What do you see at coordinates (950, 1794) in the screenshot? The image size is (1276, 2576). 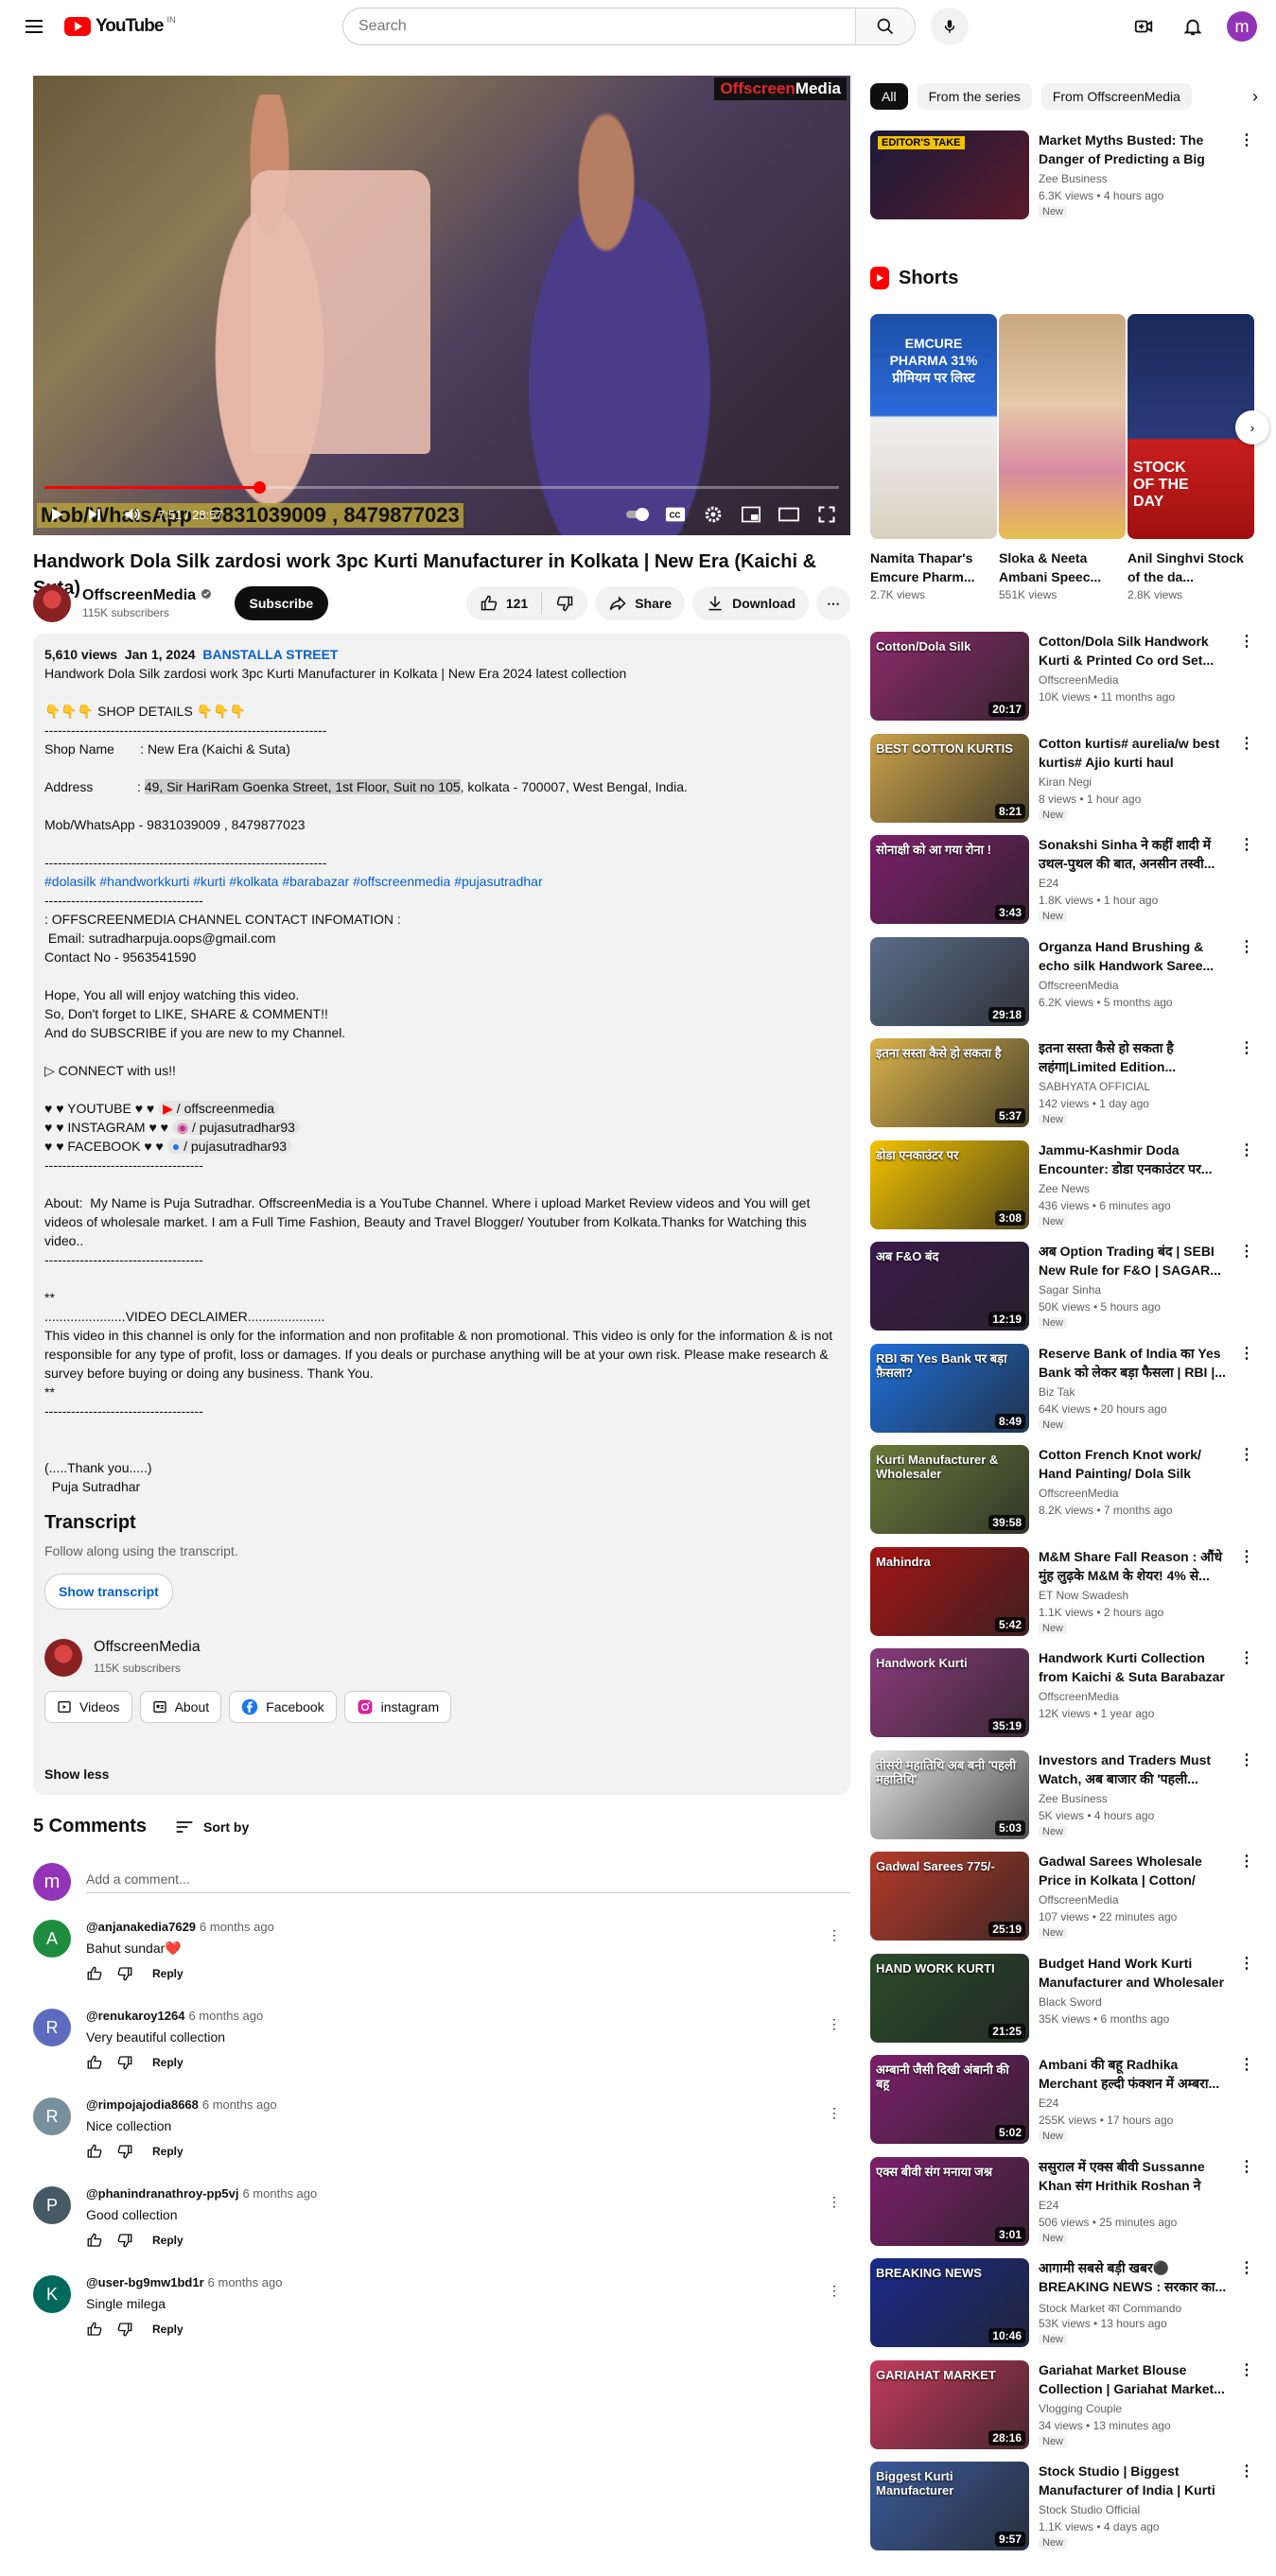 I see `video-thumbnail: तीसरी महातिथि अब बनी 'पहली महातिथि' 5:03` at bounding box center [950, 1794].